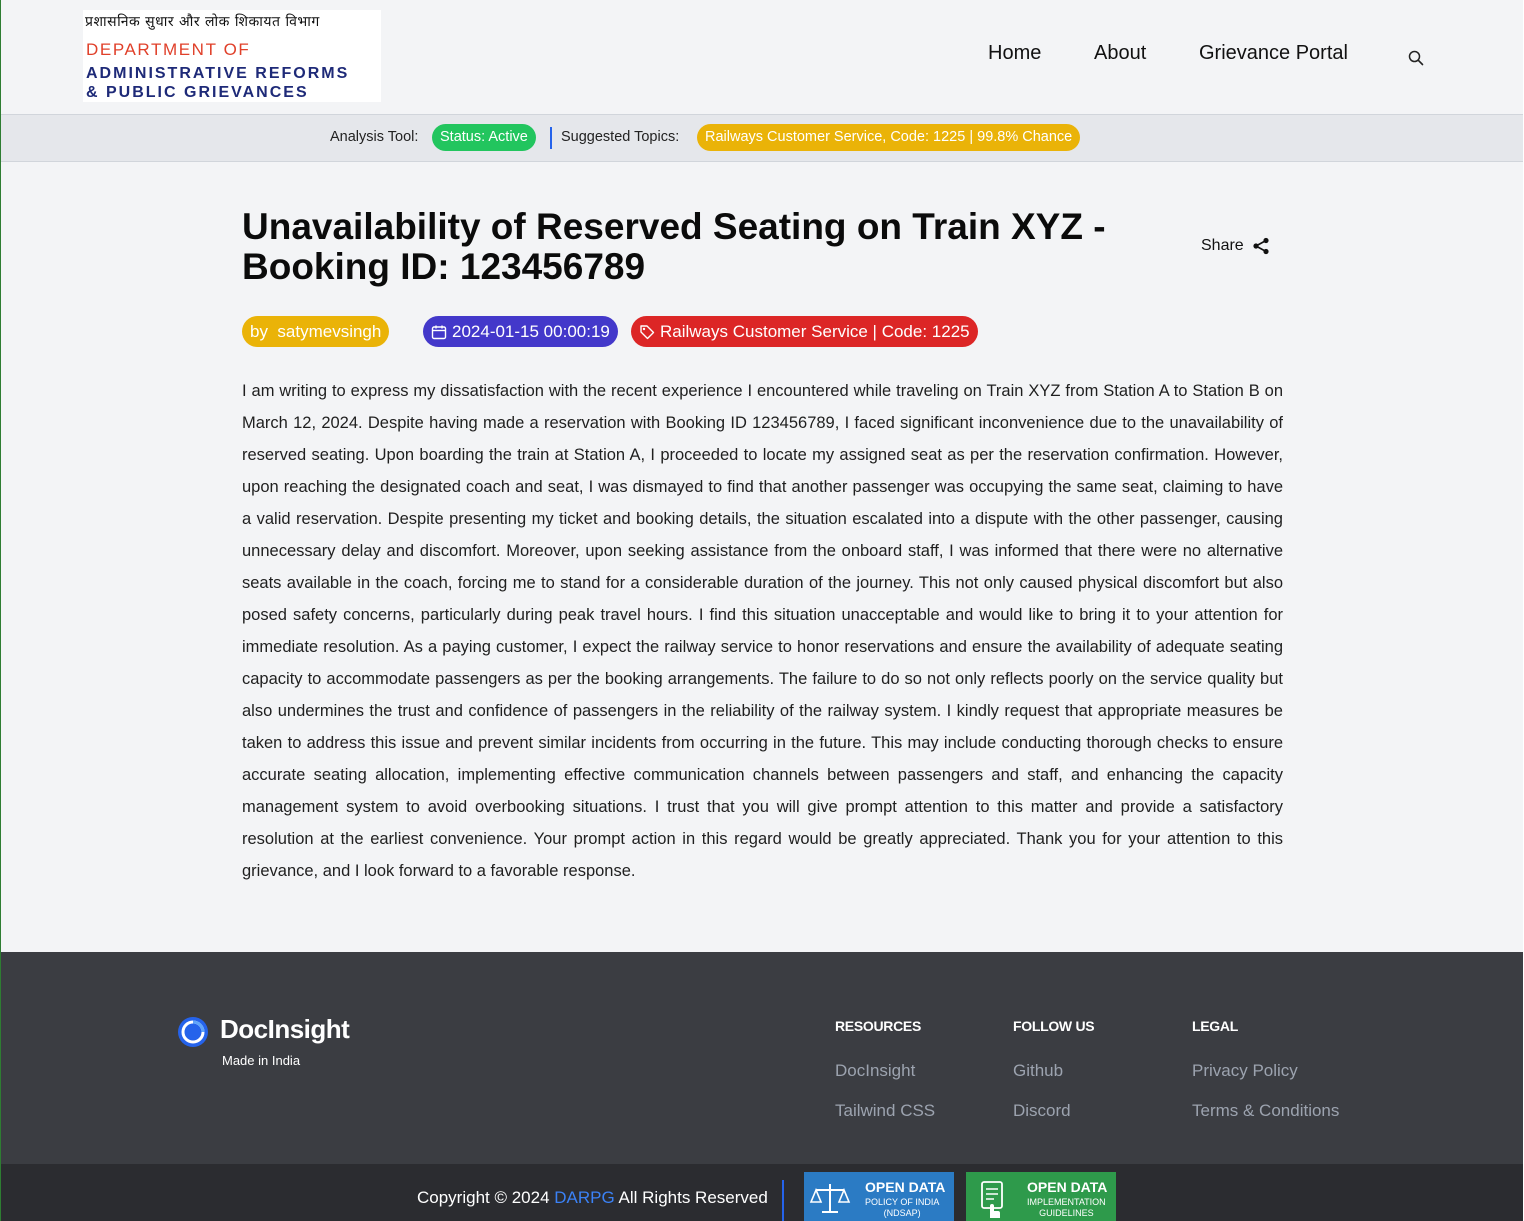  Describe the element at coordinates (875, 1071) in the screenshot. I see `footer-link-docinsight: DocInsight` at that location.